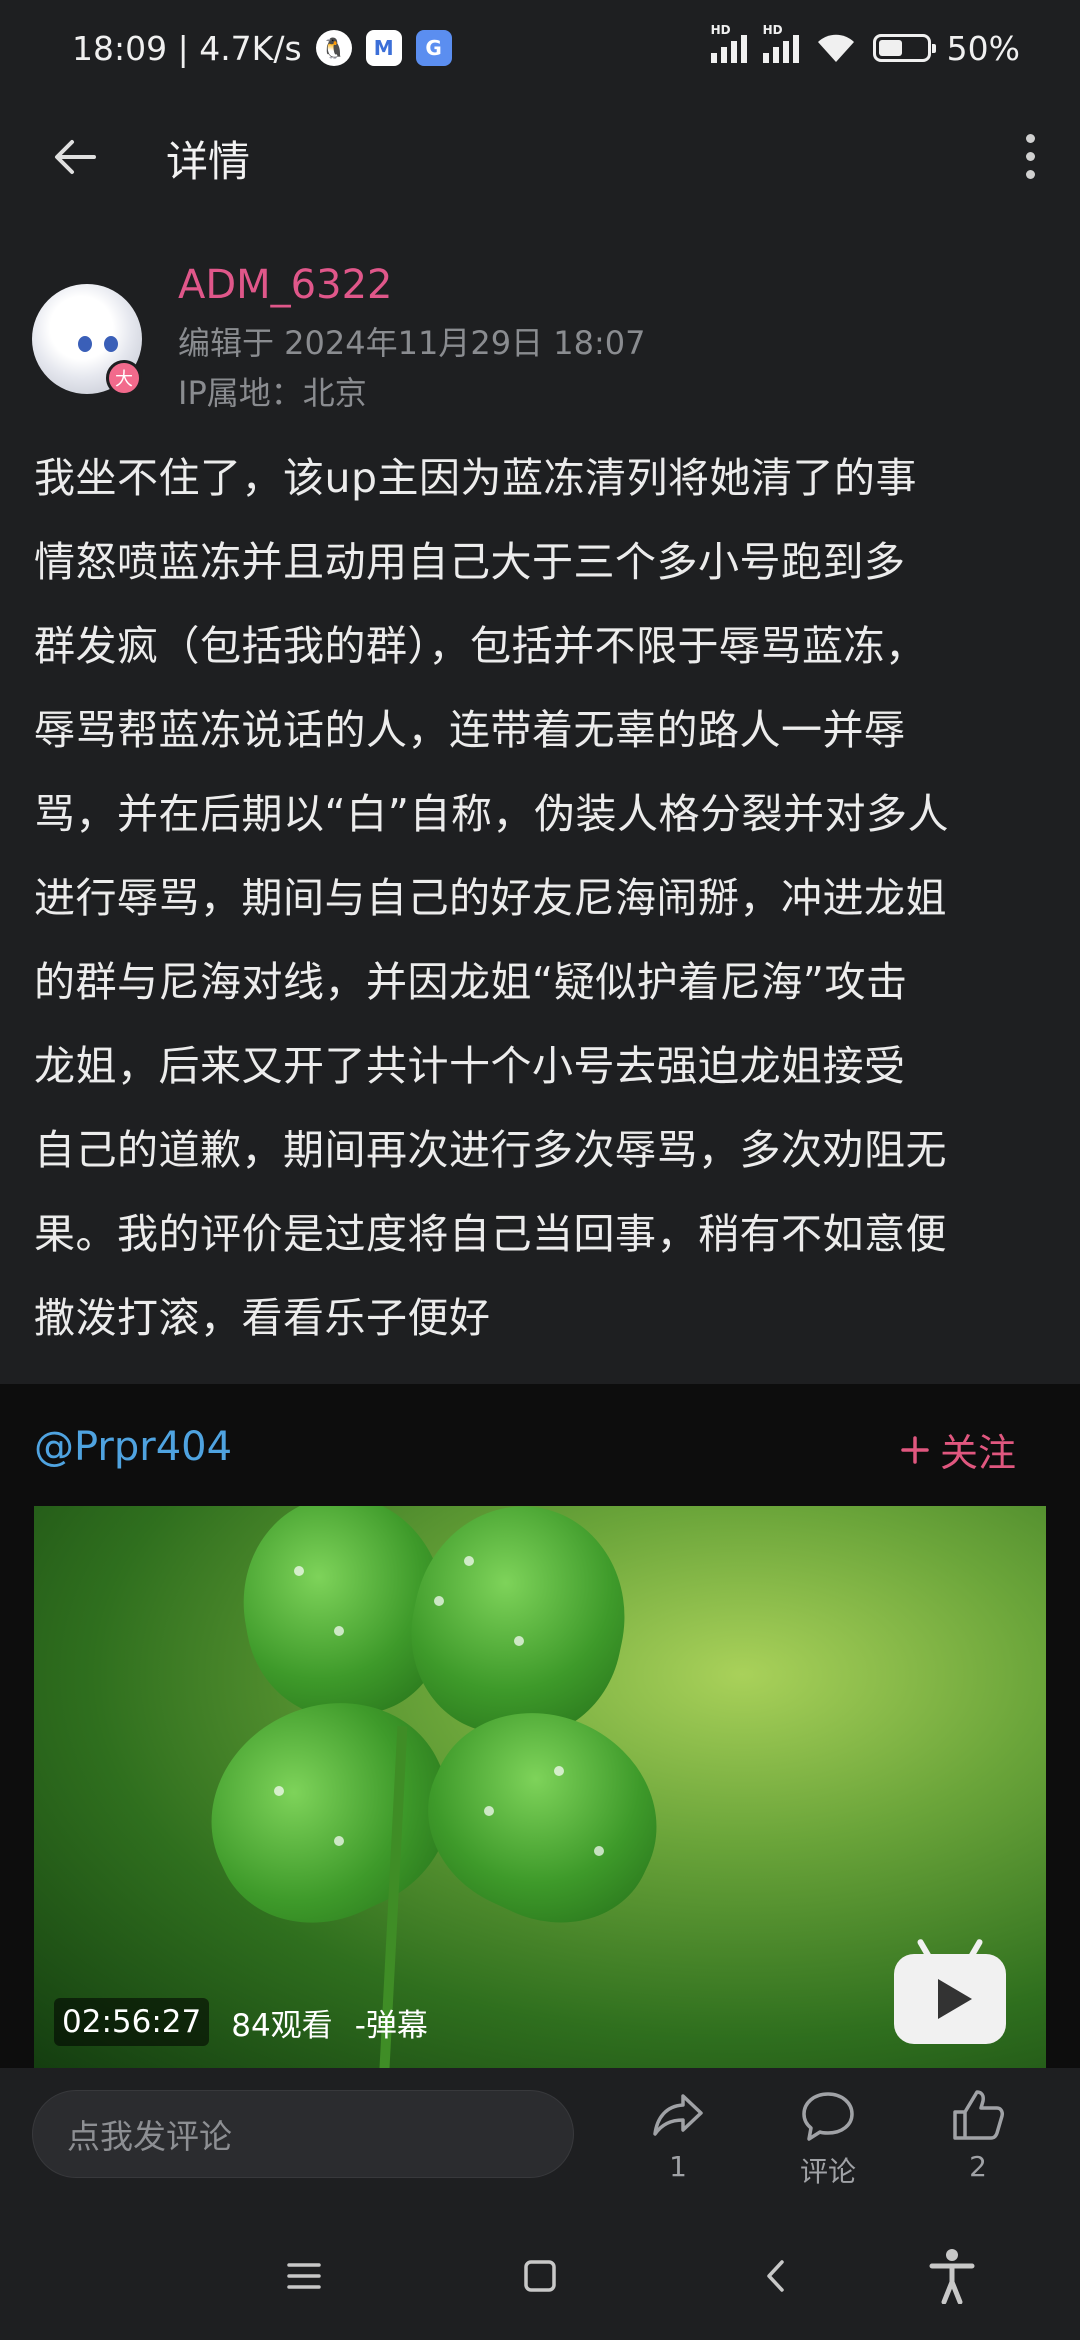  I want to click on video-info: 02:56:27 84观看 -弹幕, so click(241, 2022).